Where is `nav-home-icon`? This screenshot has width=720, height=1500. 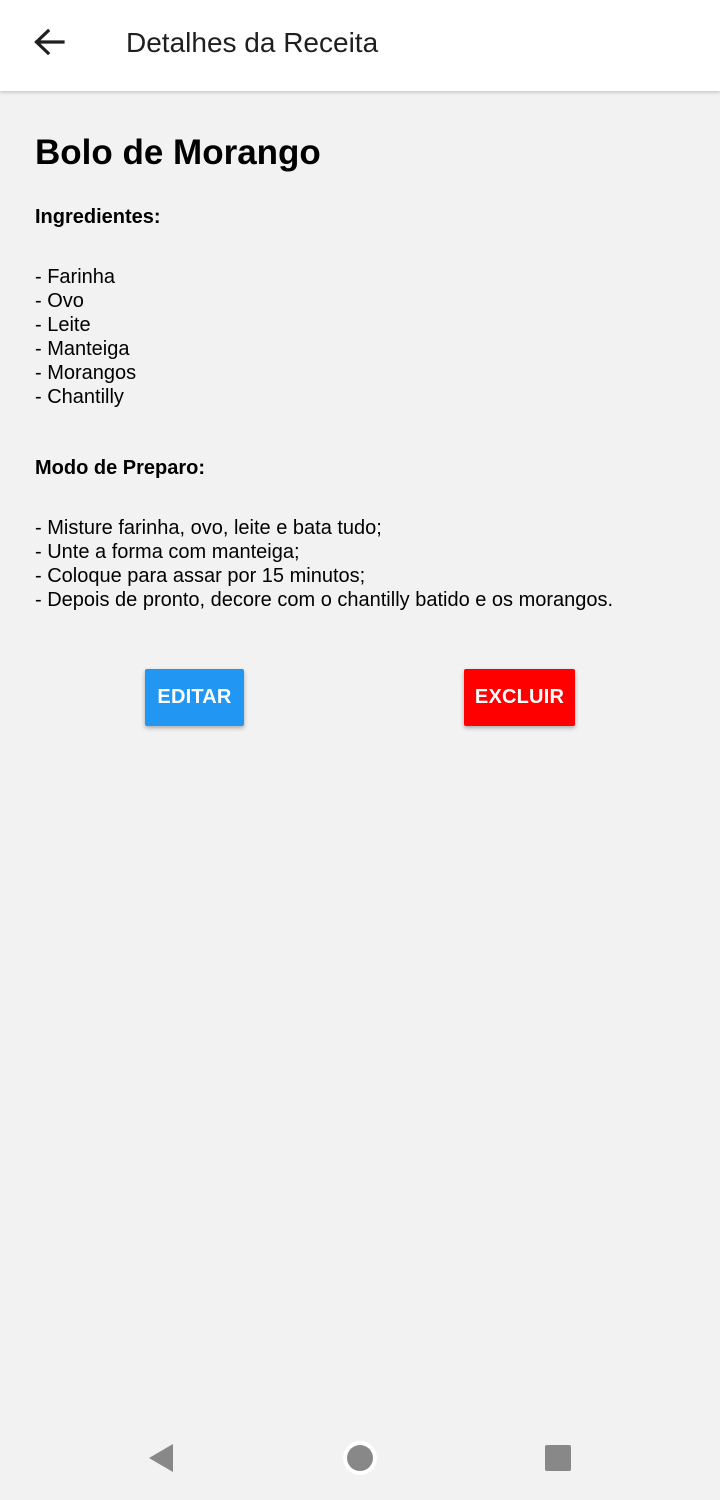
nav-home-icon is located at coordinates (360, 1458).